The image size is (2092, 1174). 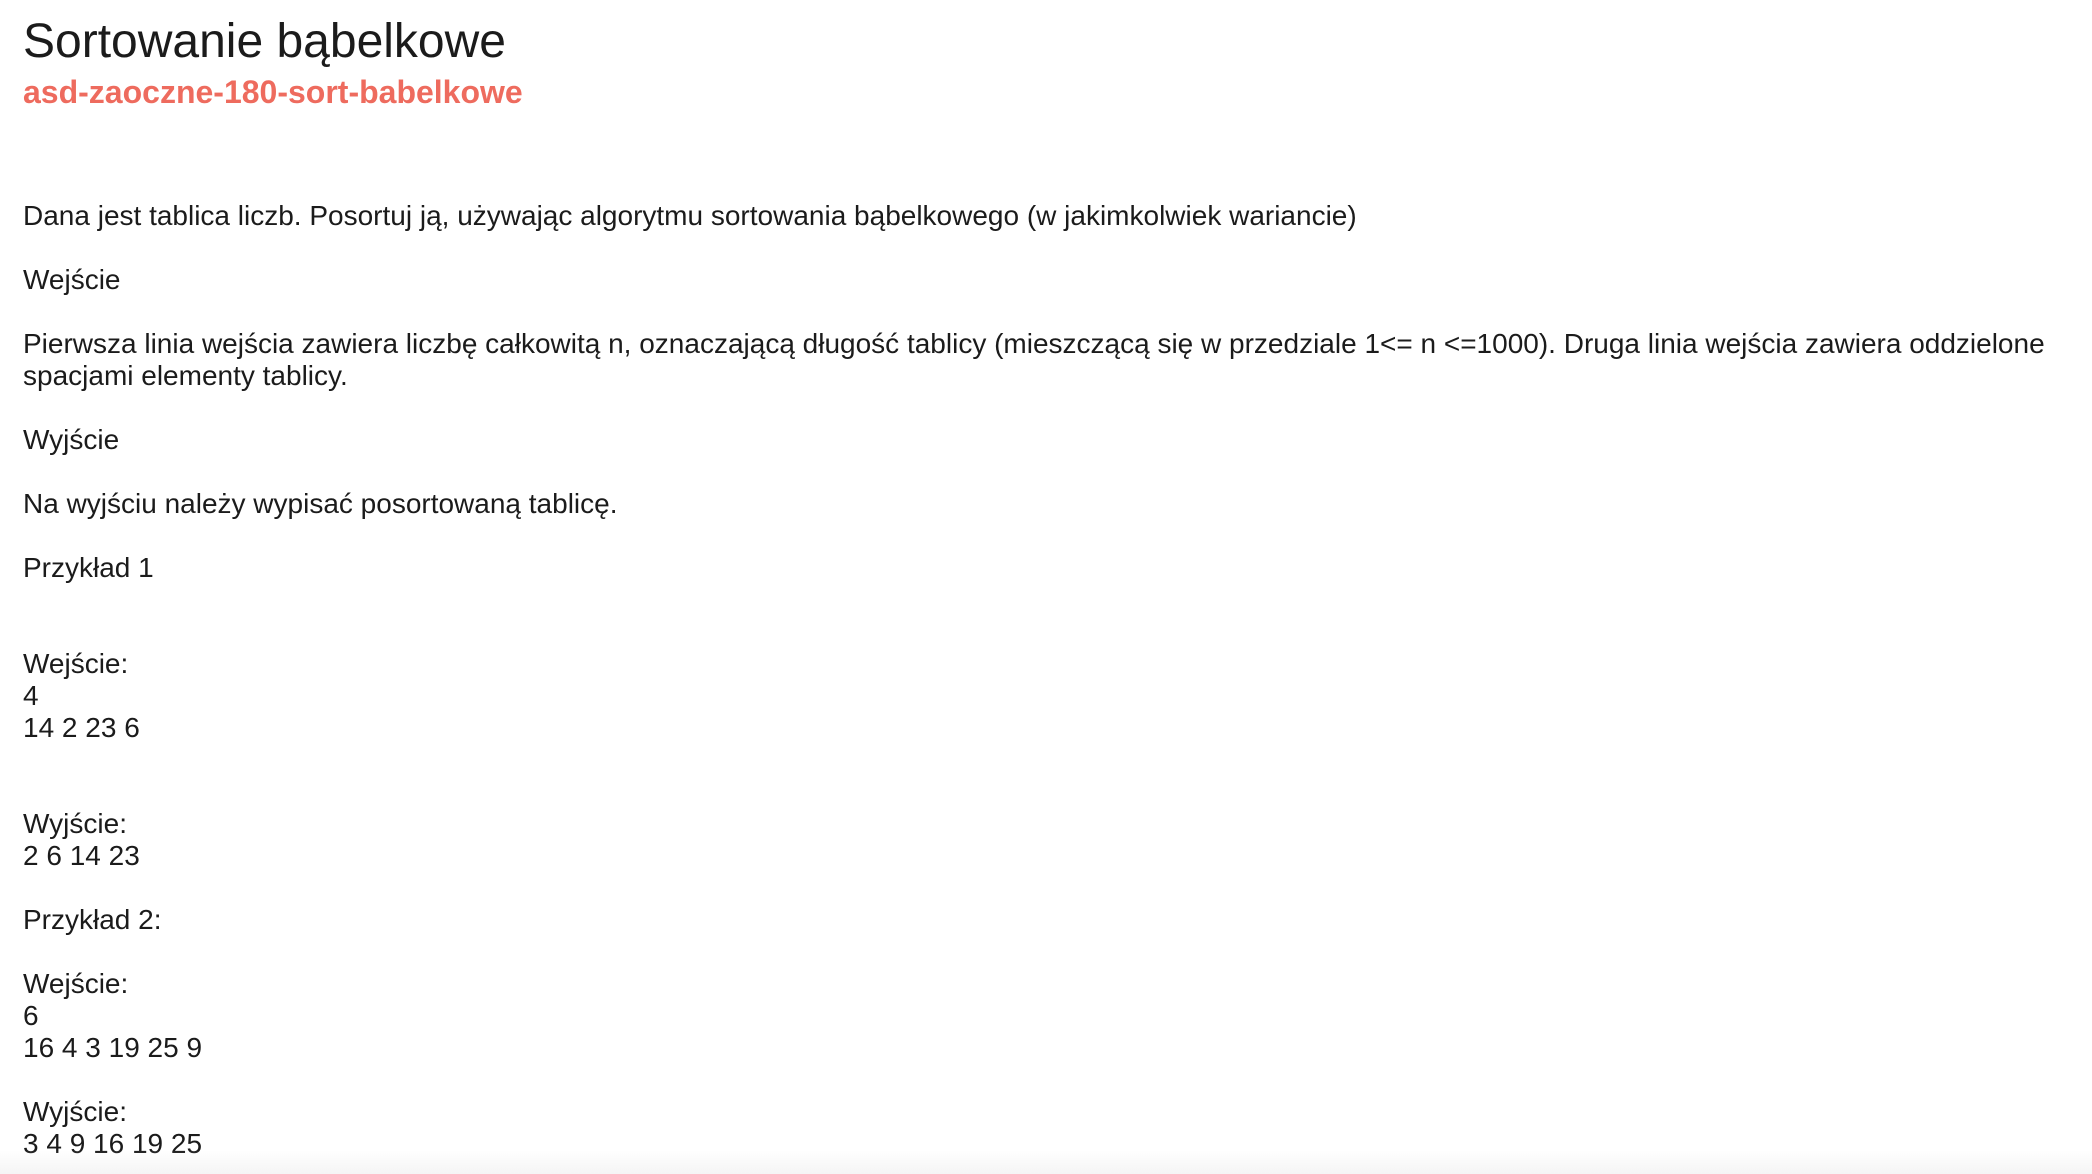 What do you see at coordinates (1045, 1128) in the screenshot?
I see `example-2-output: Wyjście: 3 4 9 16 19 25` at bounding box center [1045, 1128].